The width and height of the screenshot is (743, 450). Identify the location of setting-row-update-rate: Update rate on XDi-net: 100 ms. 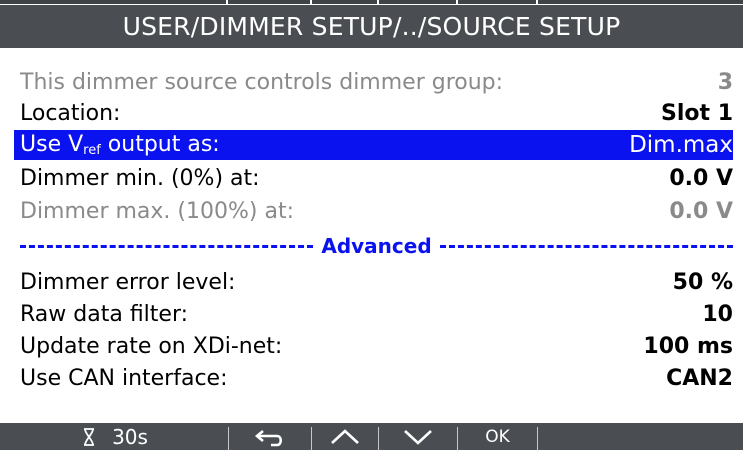
(376, 346).